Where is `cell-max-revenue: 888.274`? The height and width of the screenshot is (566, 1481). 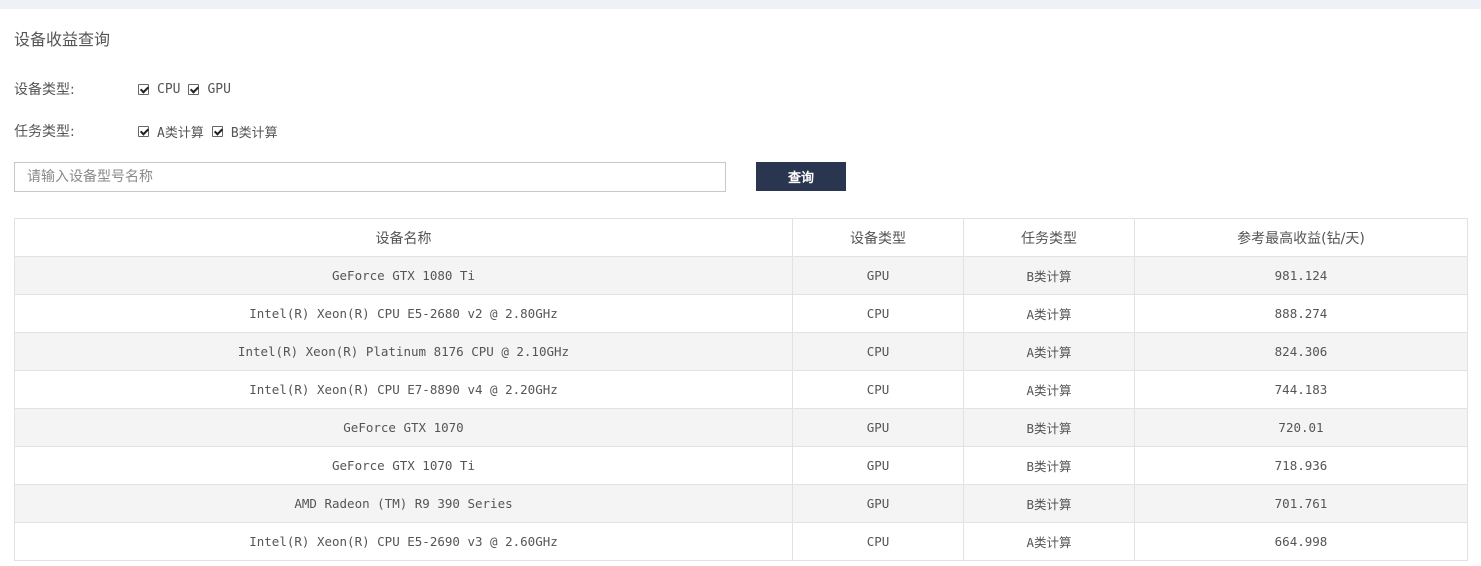 cell-max-revenue: 888.274 is located at coordinates (1301, 313).